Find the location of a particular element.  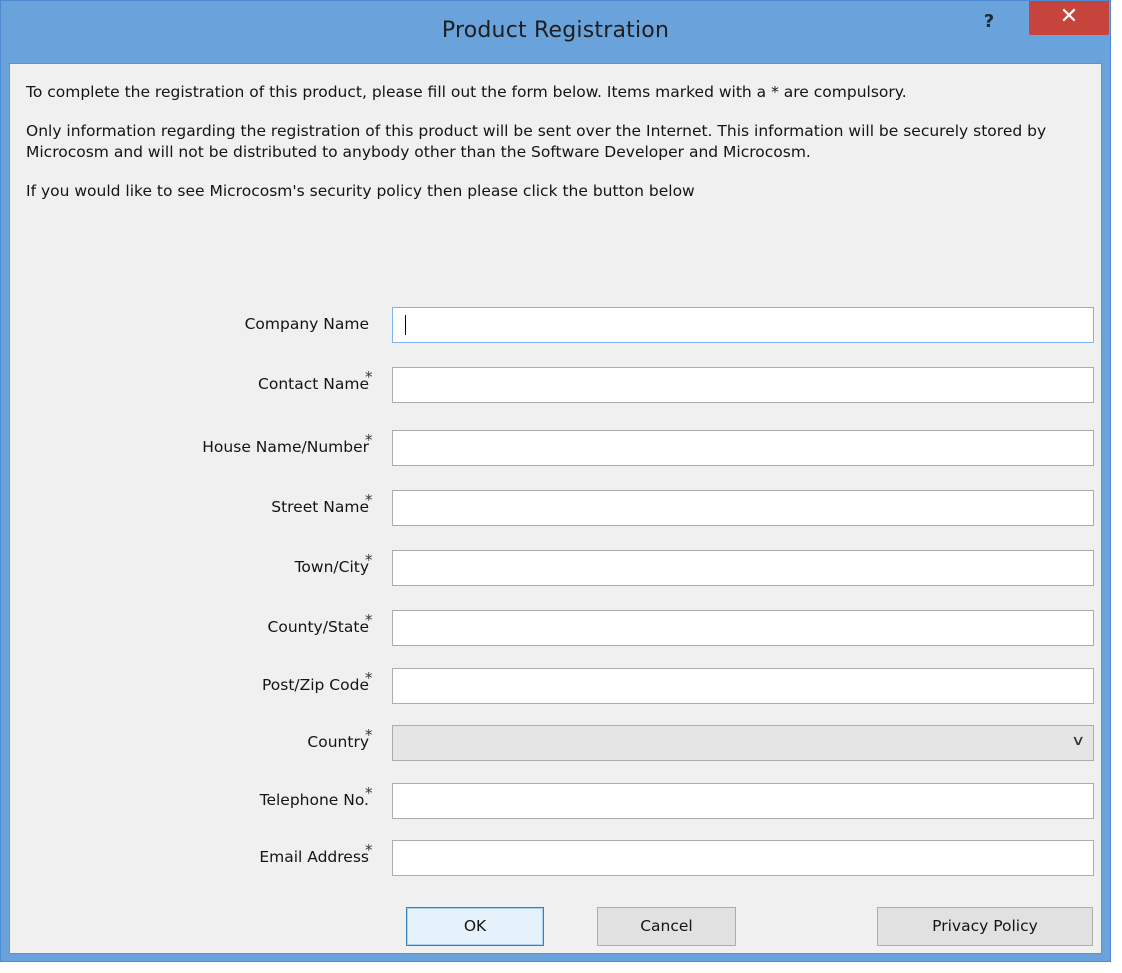

house-input is located at coordinates (743, 448).